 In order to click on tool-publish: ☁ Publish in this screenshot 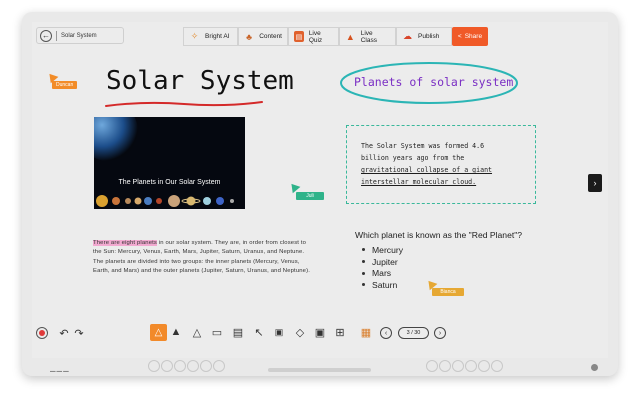, I will do `click(424, 36)`.